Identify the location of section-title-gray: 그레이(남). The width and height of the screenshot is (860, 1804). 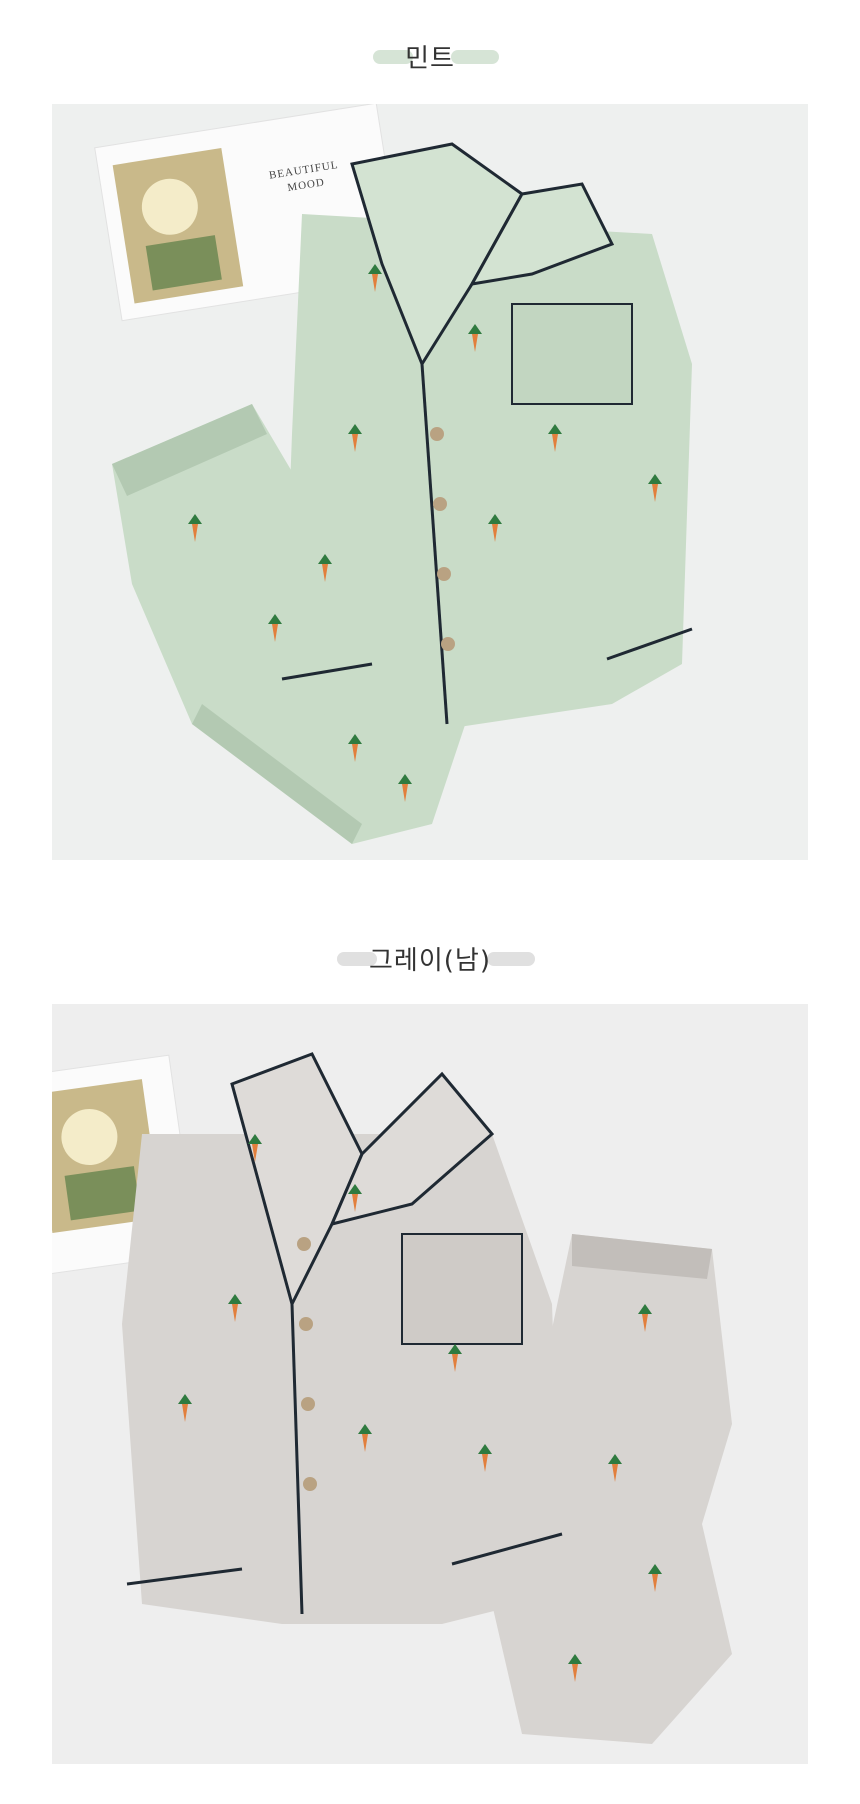
(430, 958).